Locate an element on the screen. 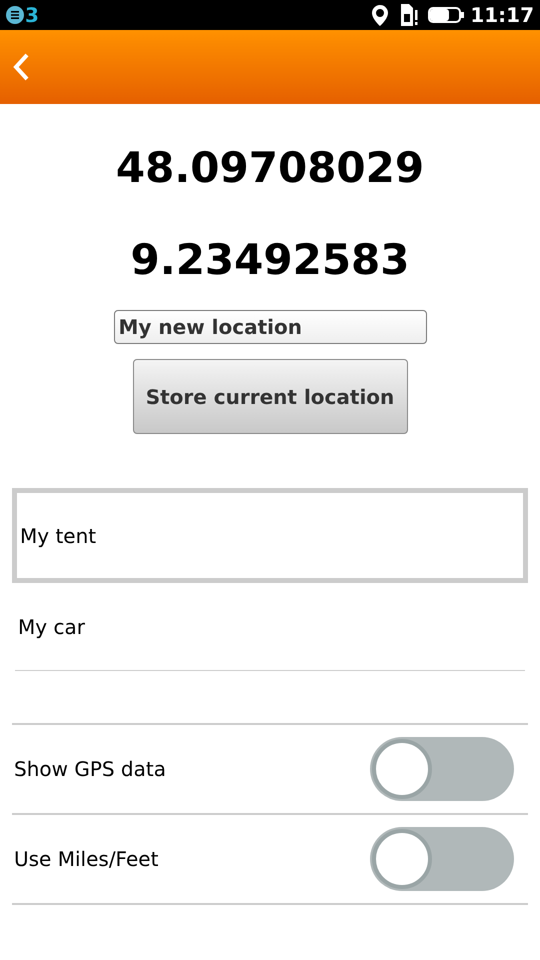  location-item: My tent is located at coordinates (270, 535).